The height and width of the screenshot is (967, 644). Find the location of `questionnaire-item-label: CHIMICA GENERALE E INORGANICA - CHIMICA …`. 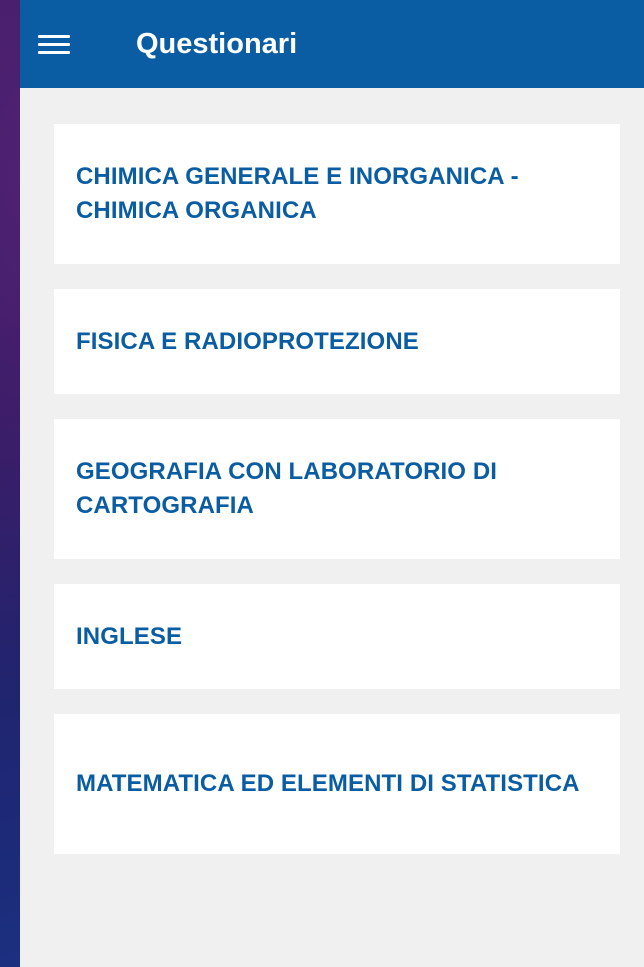

questionnaire-item-label: CHIMICA GENERALE E INORGANICA - CHIMICA … is located at coordinates (297, 193).